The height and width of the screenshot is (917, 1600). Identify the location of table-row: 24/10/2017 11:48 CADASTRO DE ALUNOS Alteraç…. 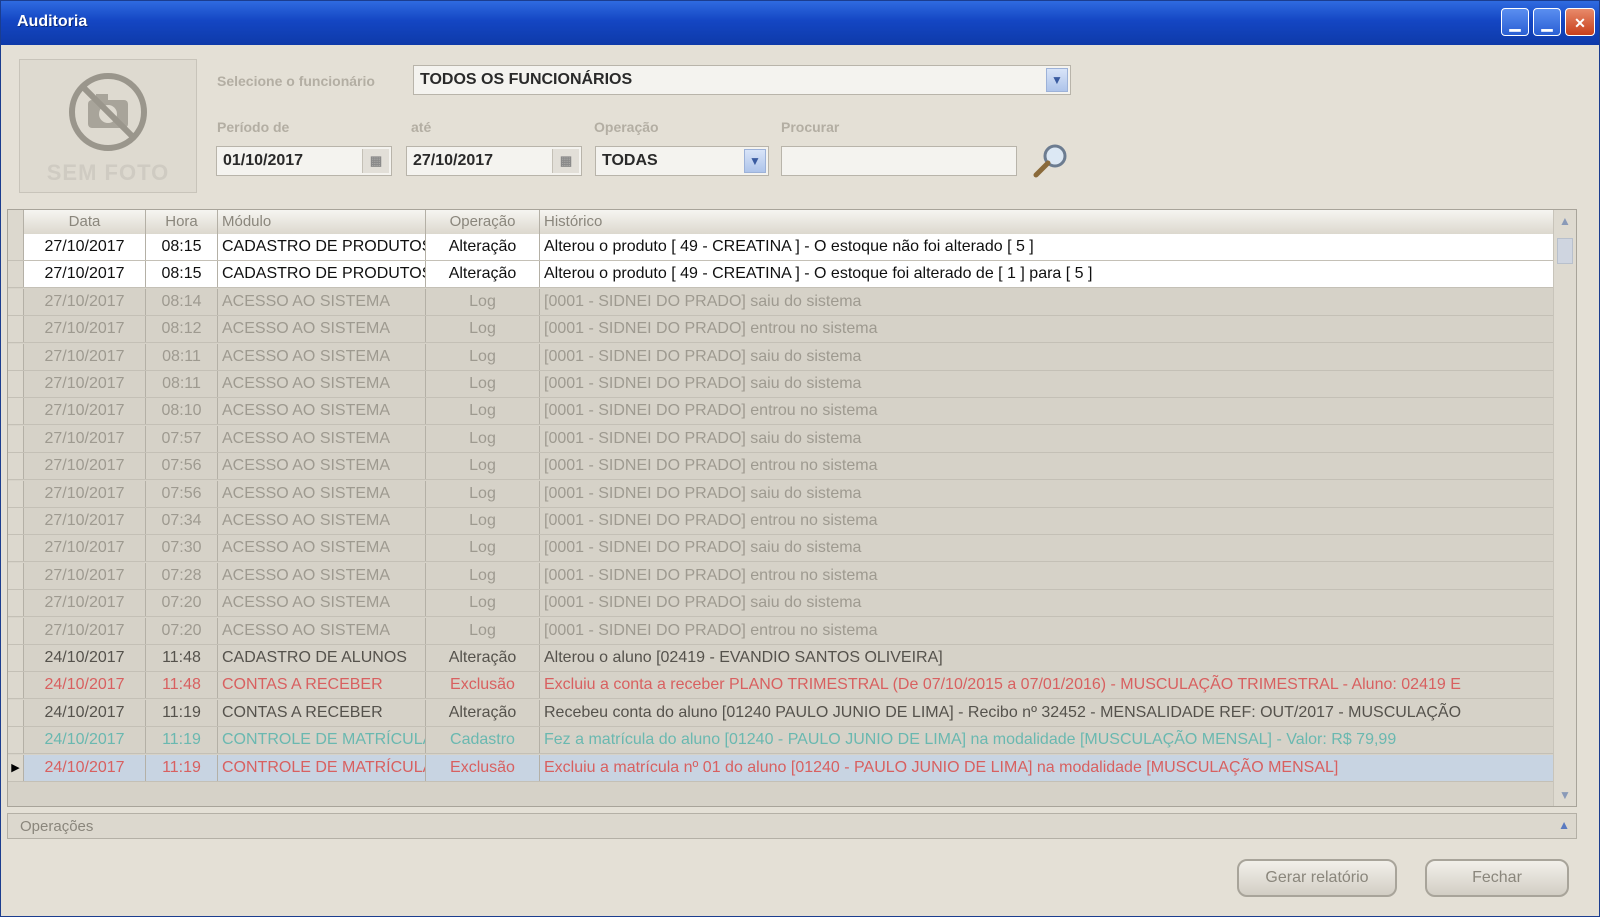
(782, 658).